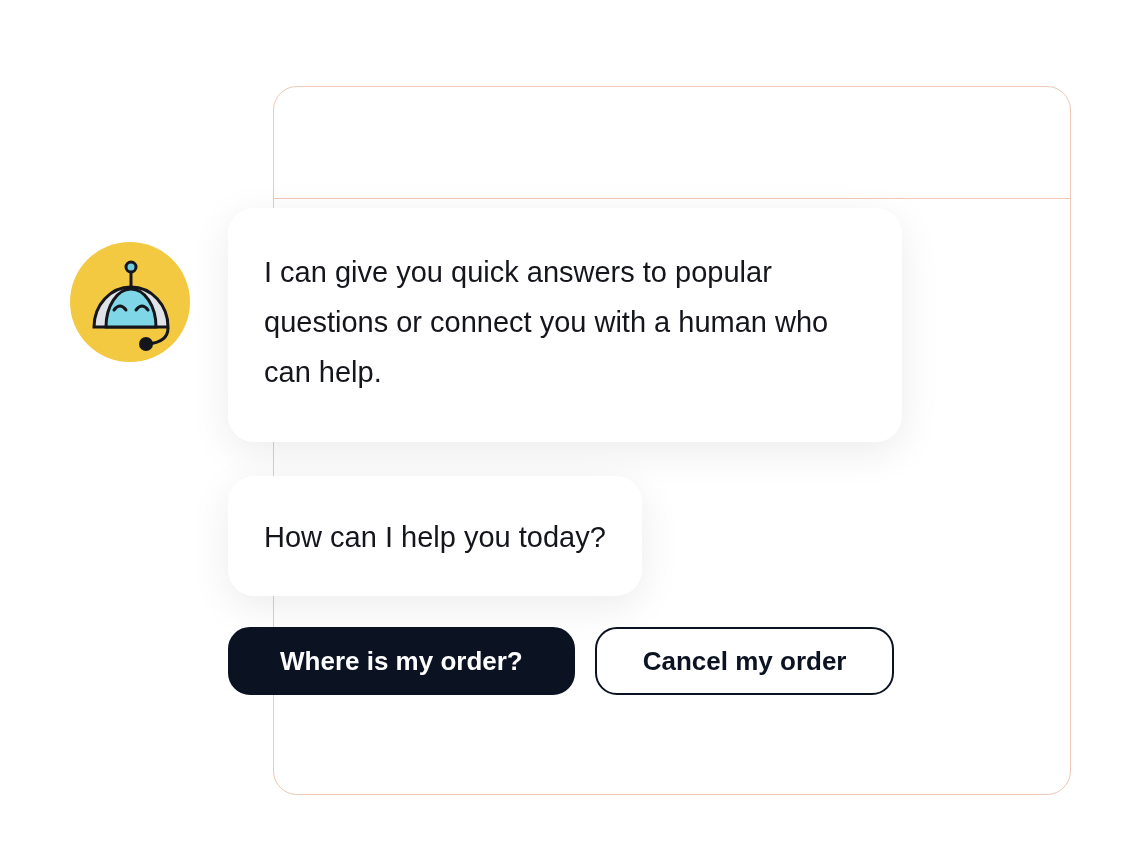 The image size is (1140, 847). Describe the element at coordinates (401, 661) in the screenshot. I see `quick-reply-button: Where is my order?` at that location.